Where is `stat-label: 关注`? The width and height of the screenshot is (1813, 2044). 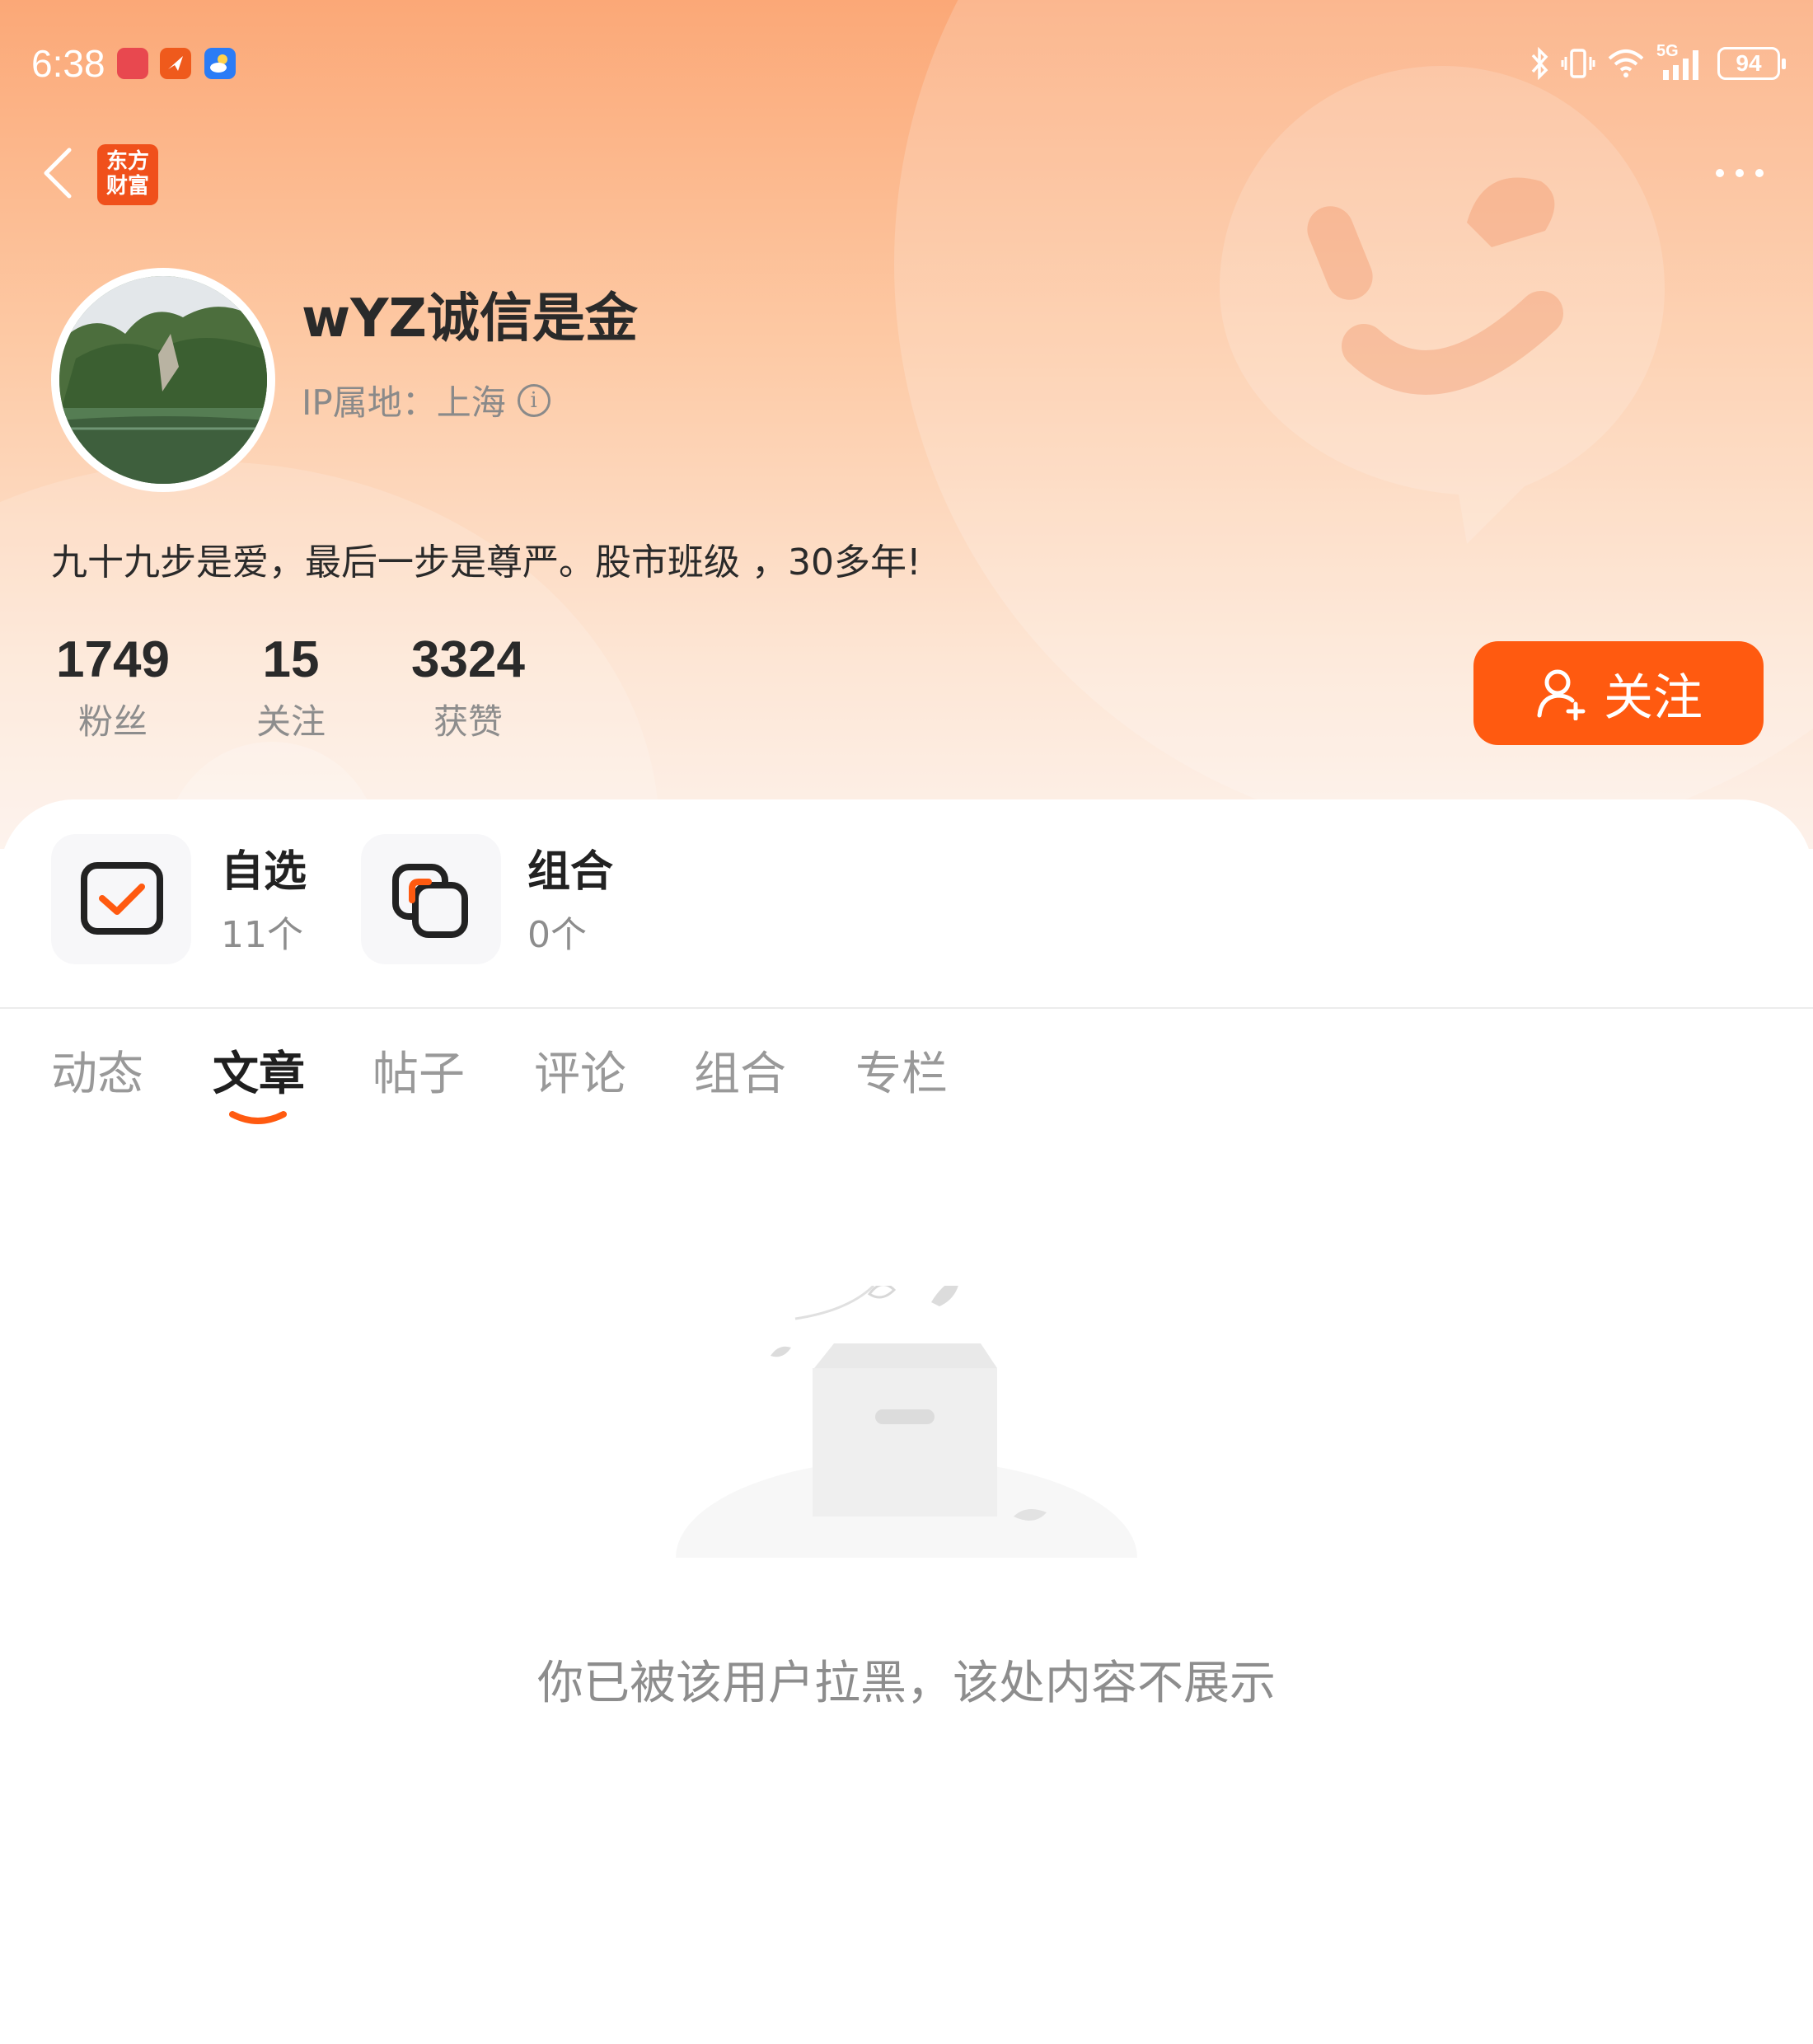
stat-label: 关注 is located at coordinates (290, 721).